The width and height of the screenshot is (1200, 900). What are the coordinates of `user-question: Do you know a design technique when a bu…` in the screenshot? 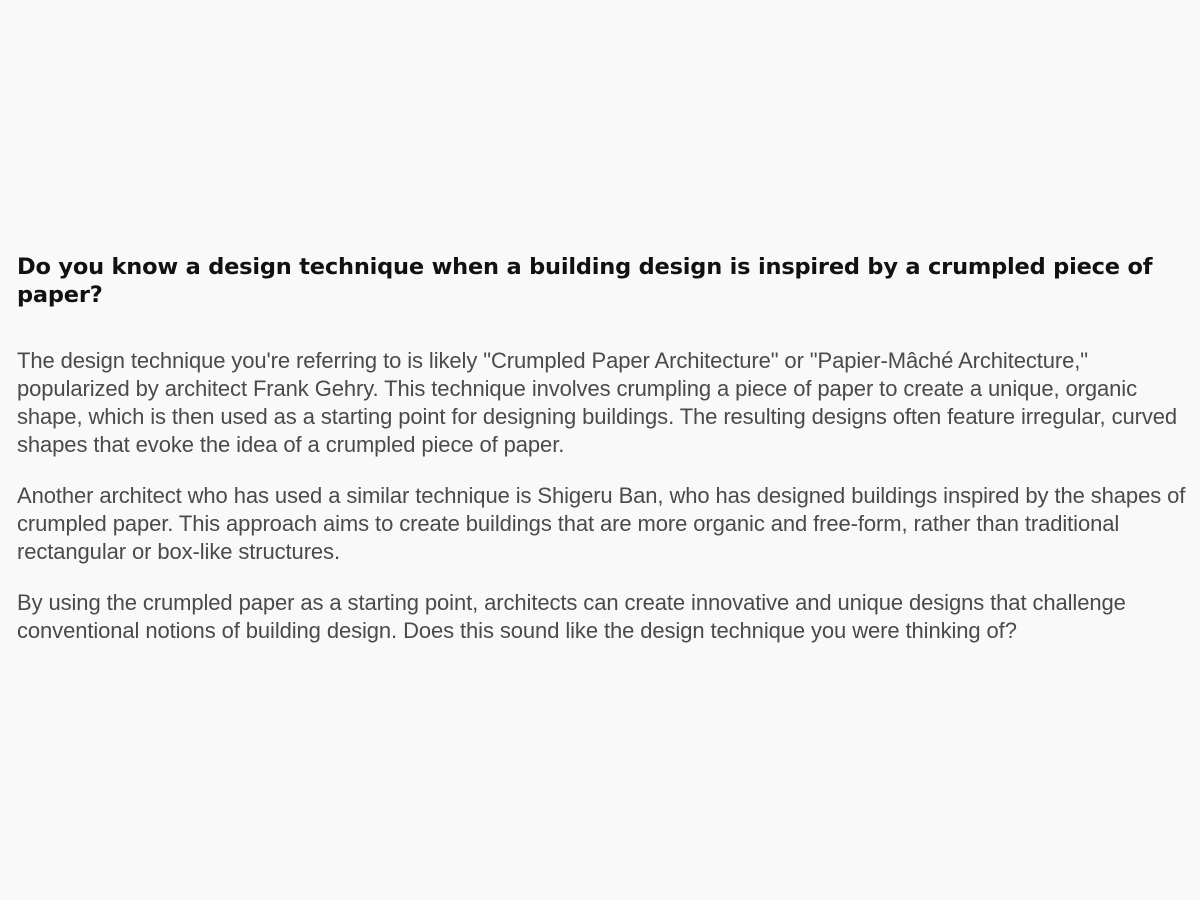 It's located at (585, 281).